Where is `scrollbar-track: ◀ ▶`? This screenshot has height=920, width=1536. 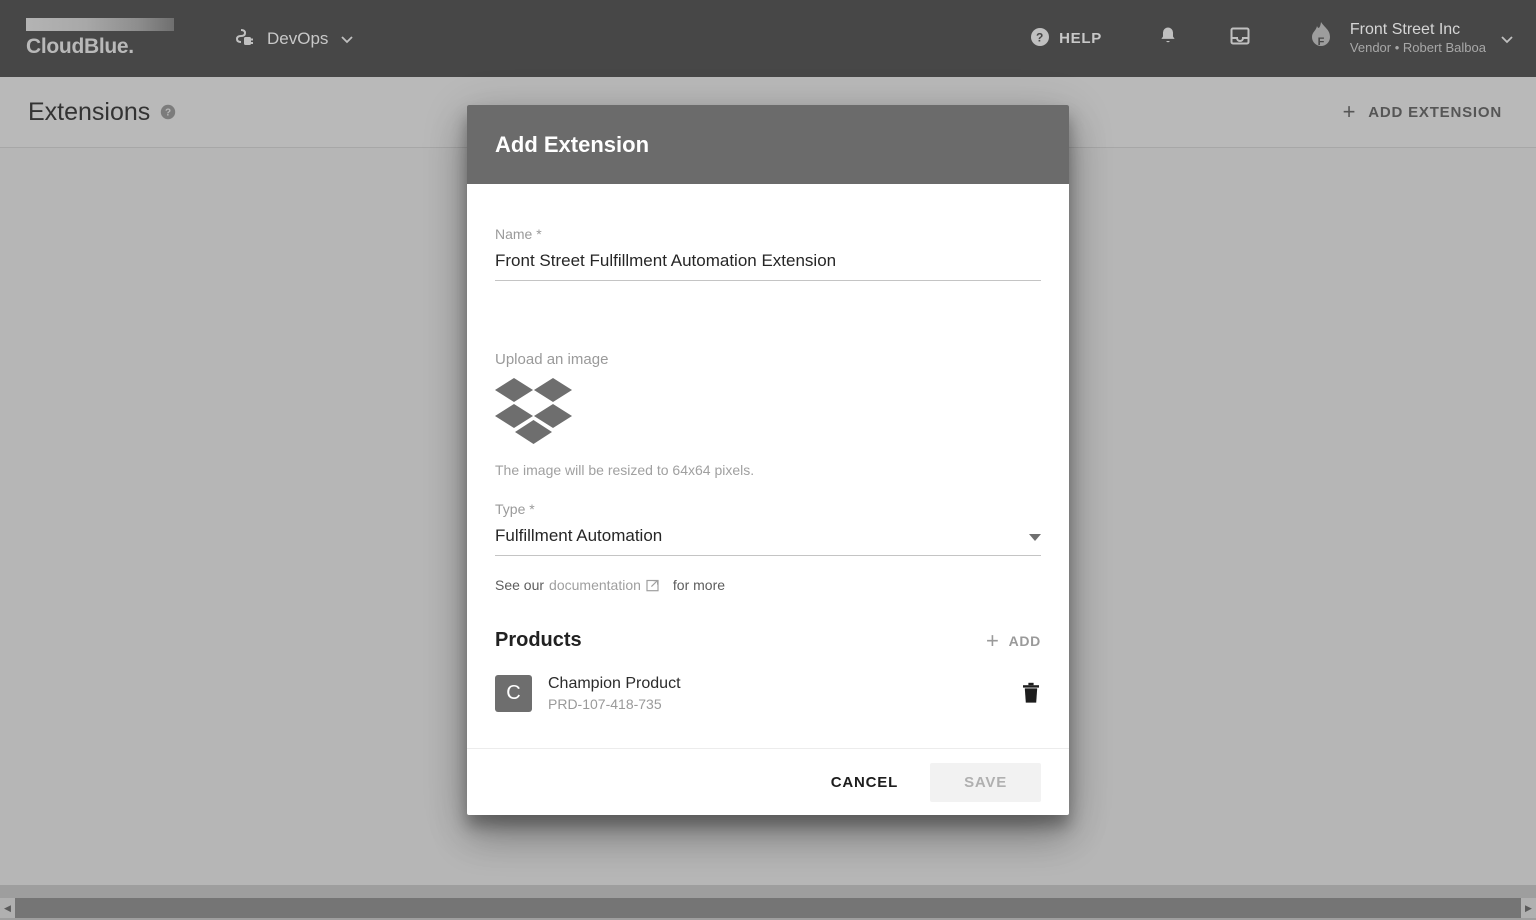
scrollbar-track: ◀ ▶ is located at coordinates (768, 908).